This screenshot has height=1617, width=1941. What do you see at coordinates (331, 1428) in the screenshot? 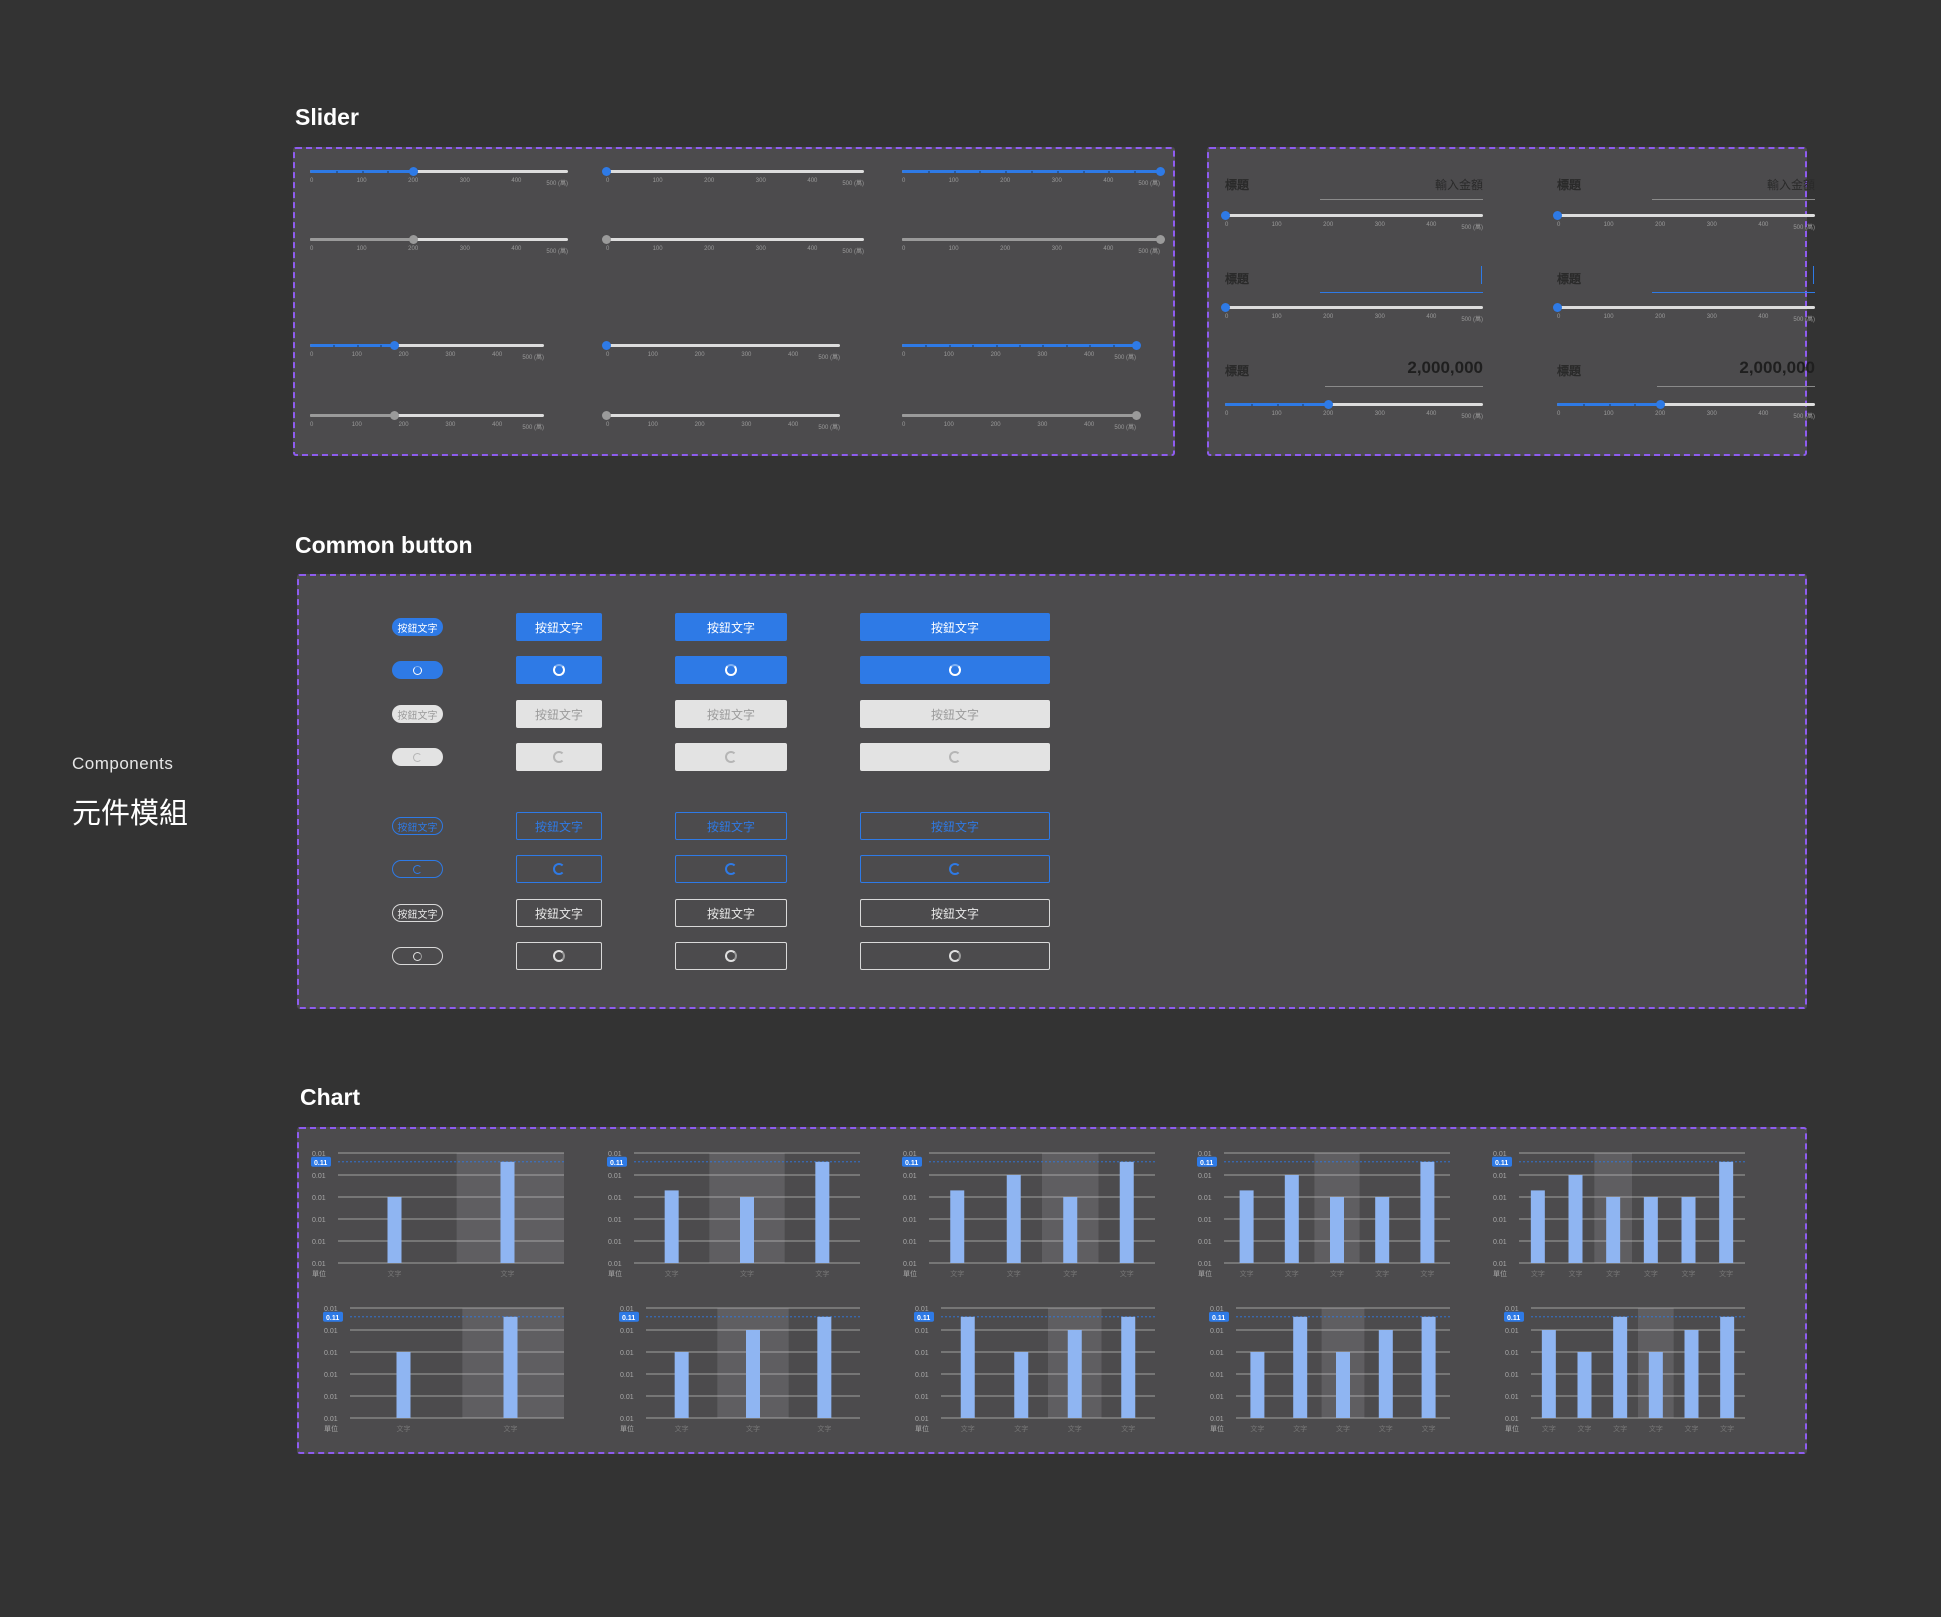
I see `unit-label: 單位` at bounding box center [331, 1428].